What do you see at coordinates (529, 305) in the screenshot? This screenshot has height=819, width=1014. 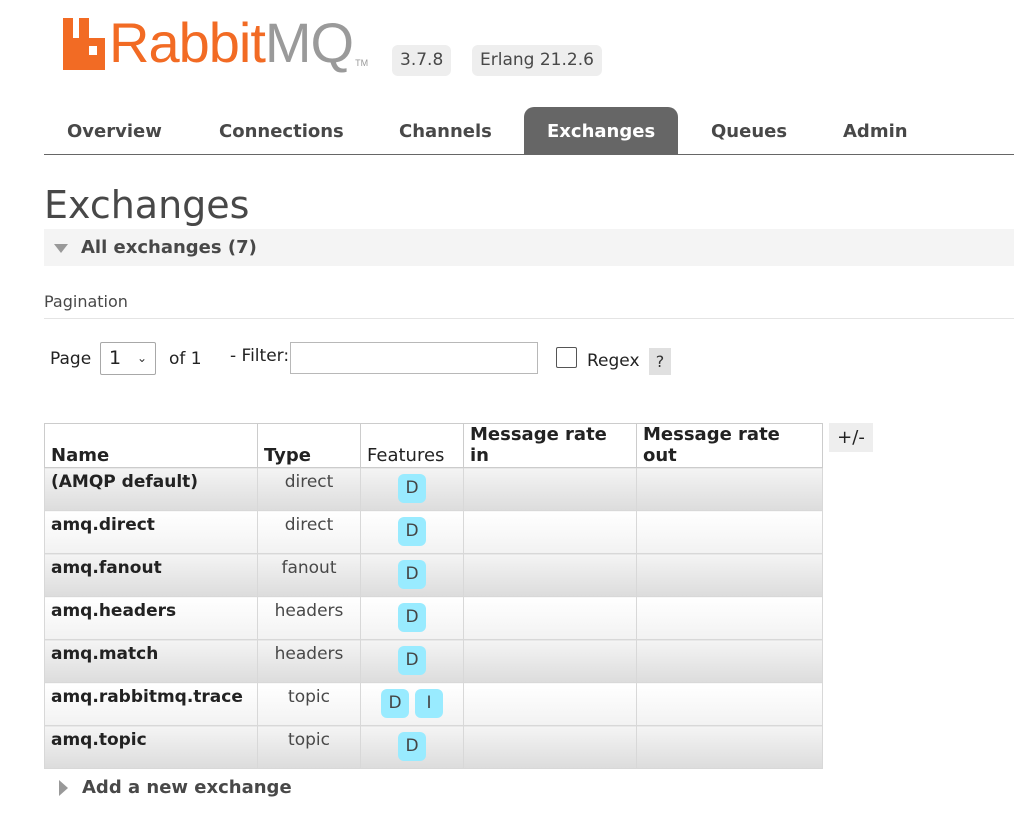 I see `pagination-heading: Pagination` at bounding box center [529, 305].